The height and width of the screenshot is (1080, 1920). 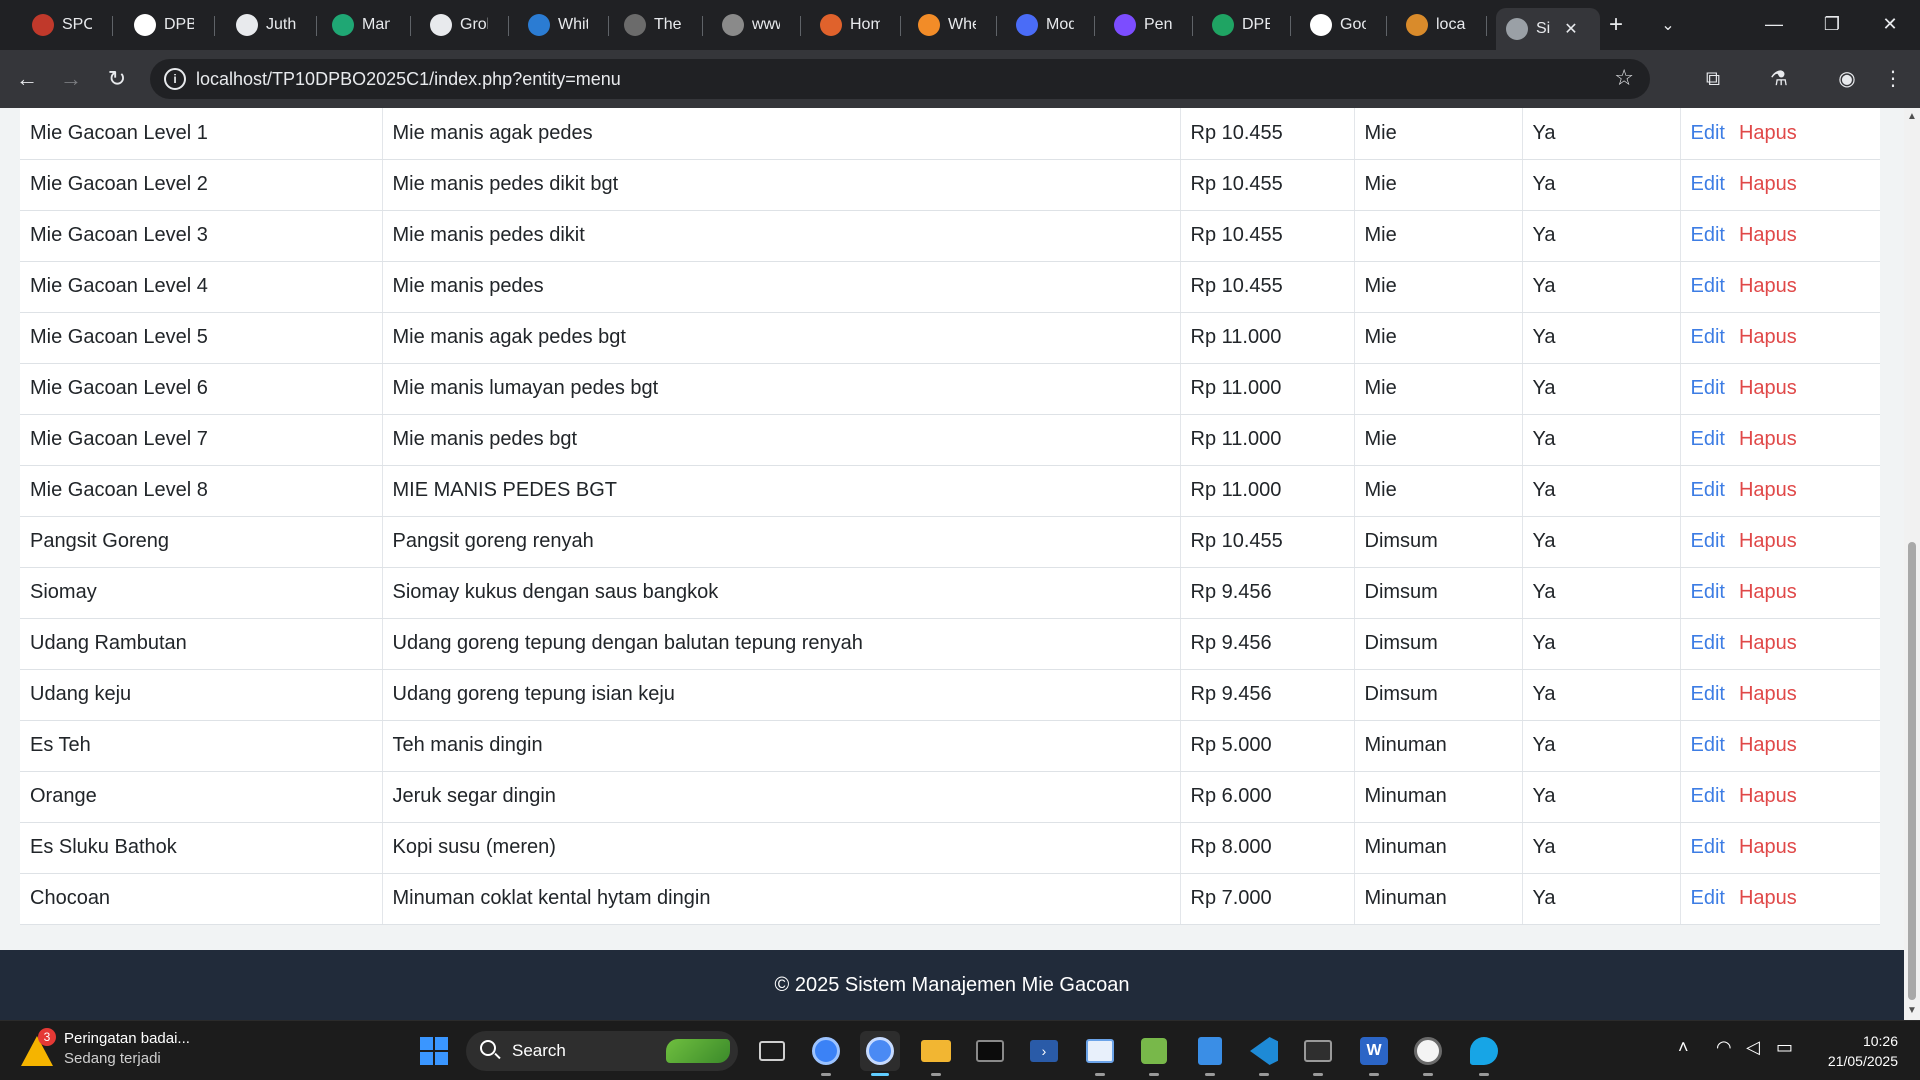 What do you see at coordinates (947, 25) in the screenshot?
I see `browser-tab: Wher` at bounding box center [947, 25].